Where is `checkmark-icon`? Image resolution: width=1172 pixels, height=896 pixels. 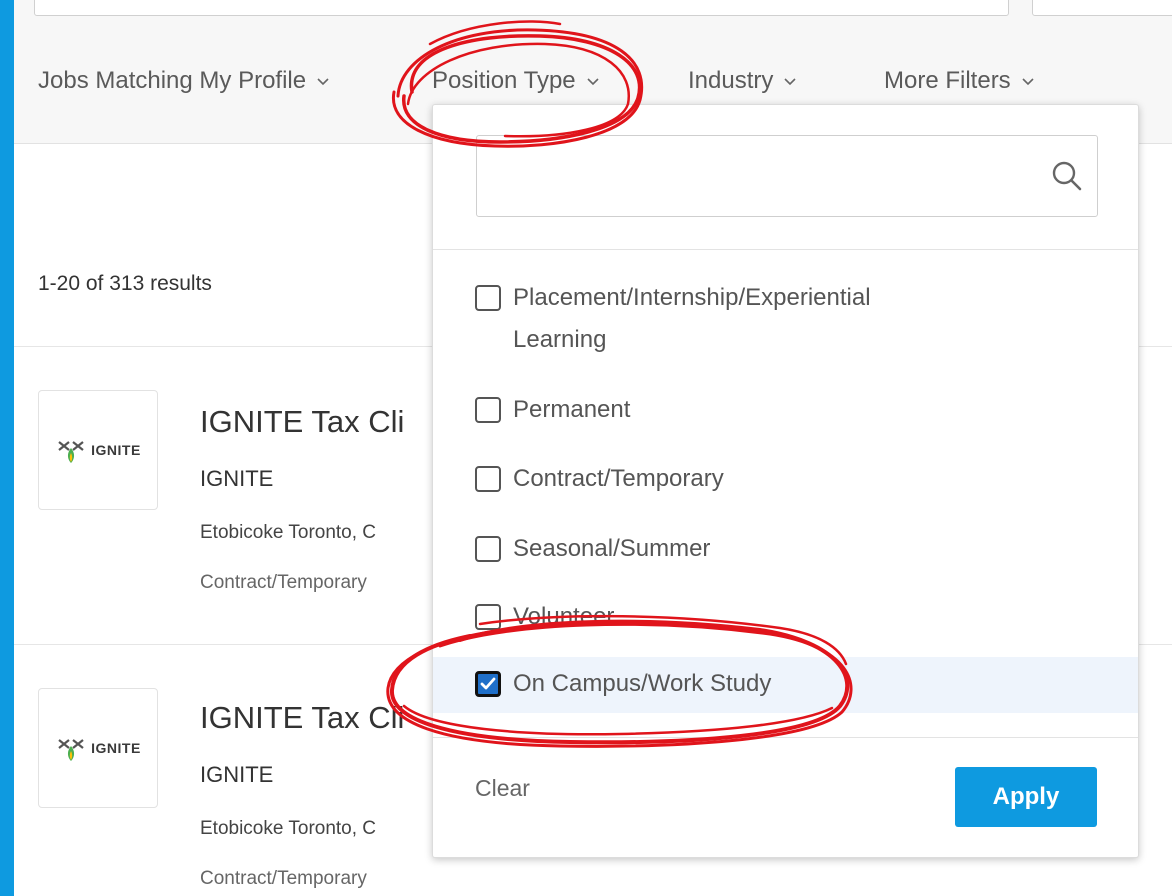 checkmark-icon is located at coordinates (488, 683).